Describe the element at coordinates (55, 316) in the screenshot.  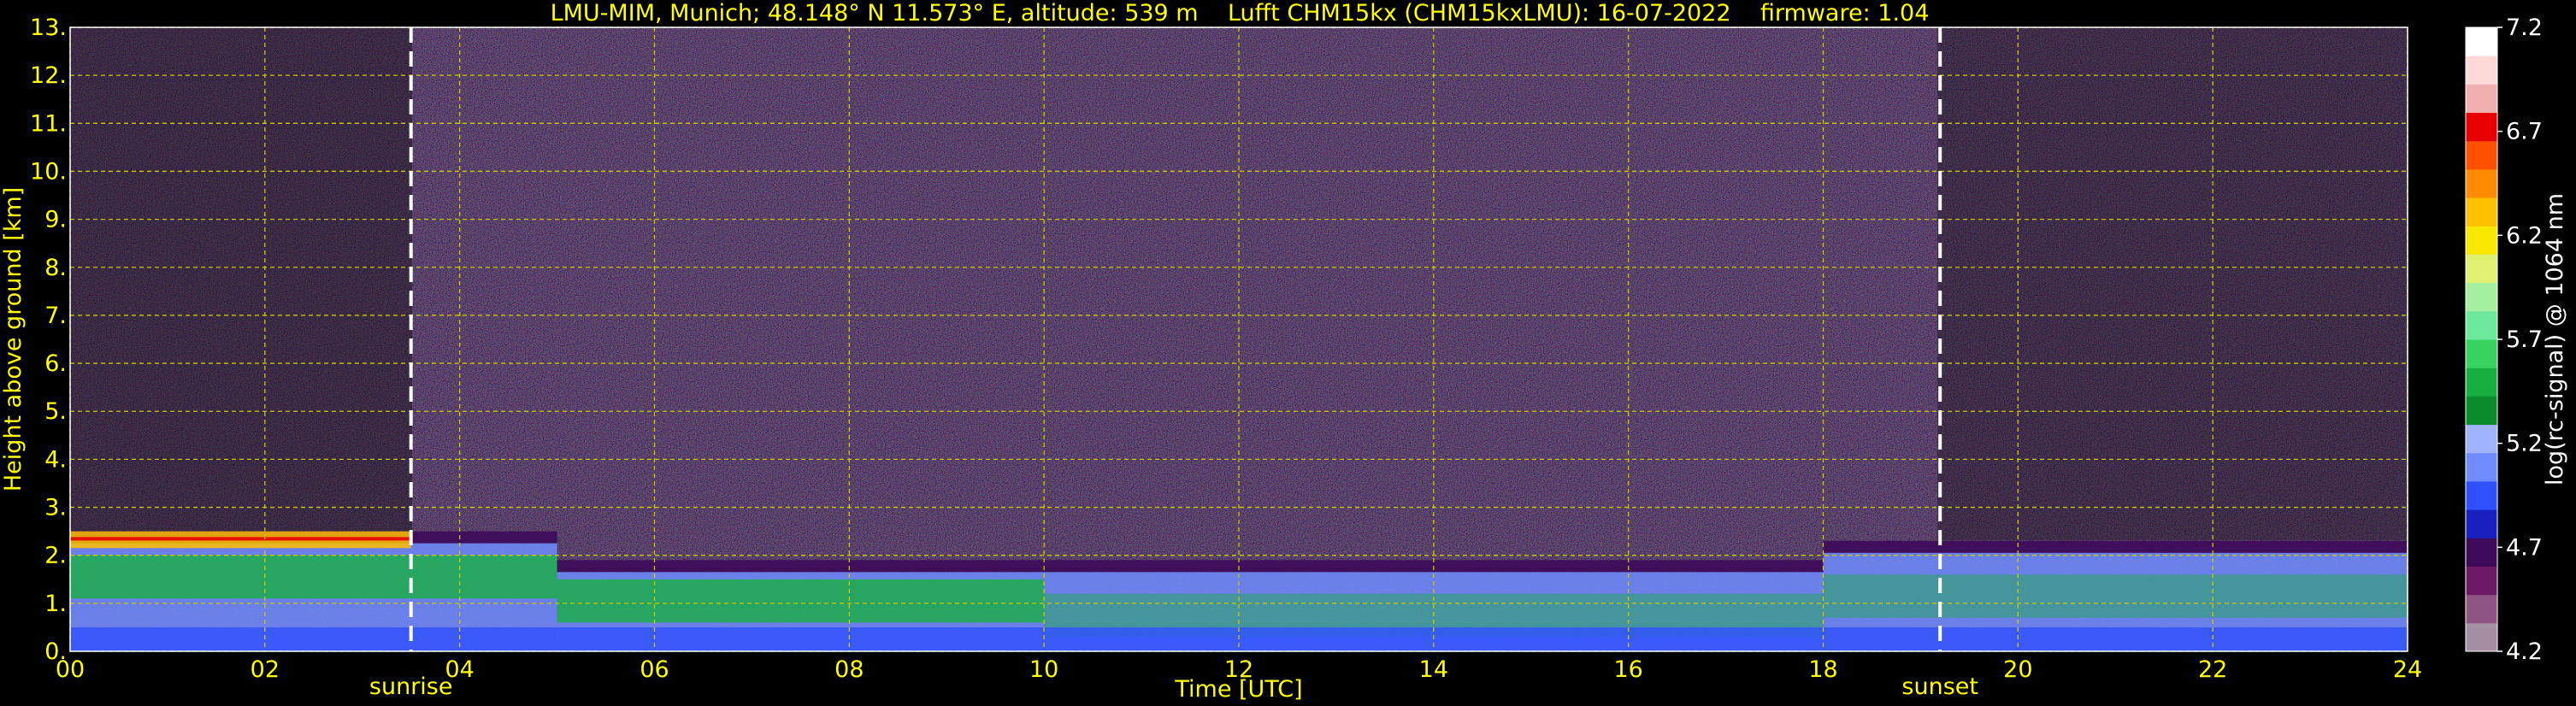
I see `y-tick-label: 7.` at that location.